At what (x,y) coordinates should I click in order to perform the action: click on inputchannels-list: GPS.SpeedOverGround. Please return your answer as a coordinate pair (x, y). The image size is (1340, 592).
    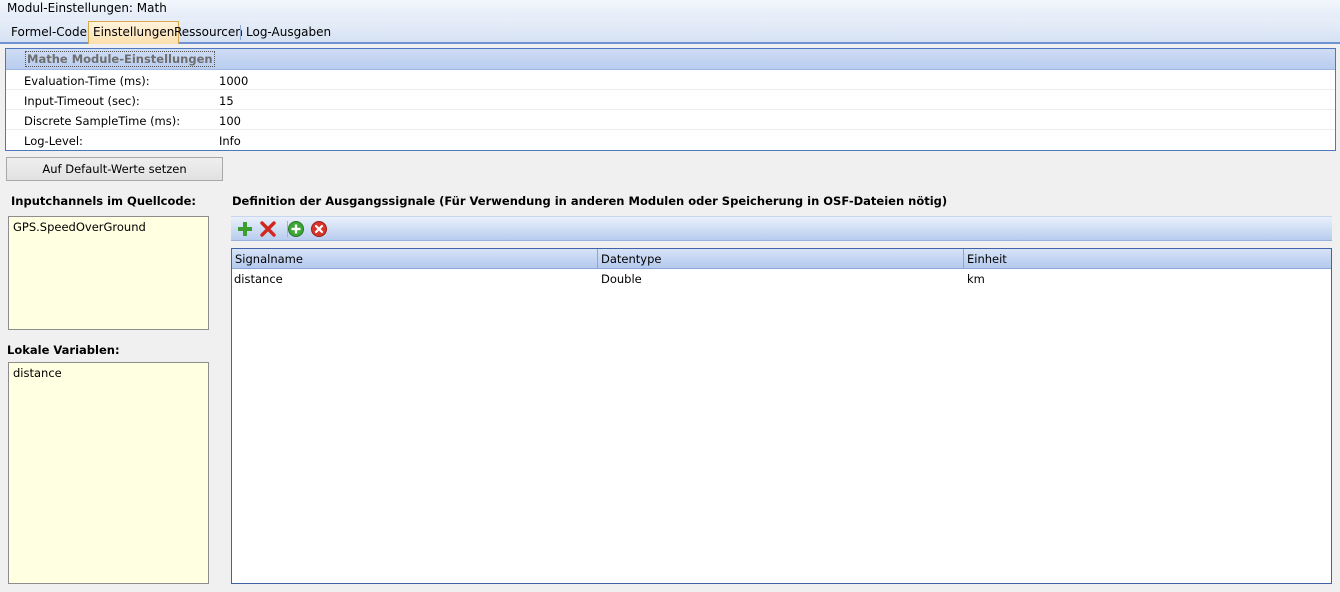
    Looking at the image, I should click on (108, 273).